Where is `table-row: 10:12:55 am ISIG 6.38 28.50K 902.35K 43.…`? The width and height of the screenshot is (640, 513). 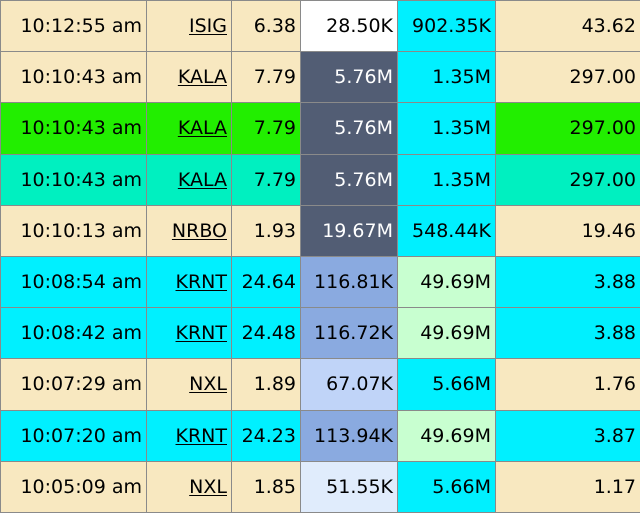 table-row: 10:12:55 am ISIG 6.38 28.50K 902.35K 43.… is located at coordinates (320, 26).